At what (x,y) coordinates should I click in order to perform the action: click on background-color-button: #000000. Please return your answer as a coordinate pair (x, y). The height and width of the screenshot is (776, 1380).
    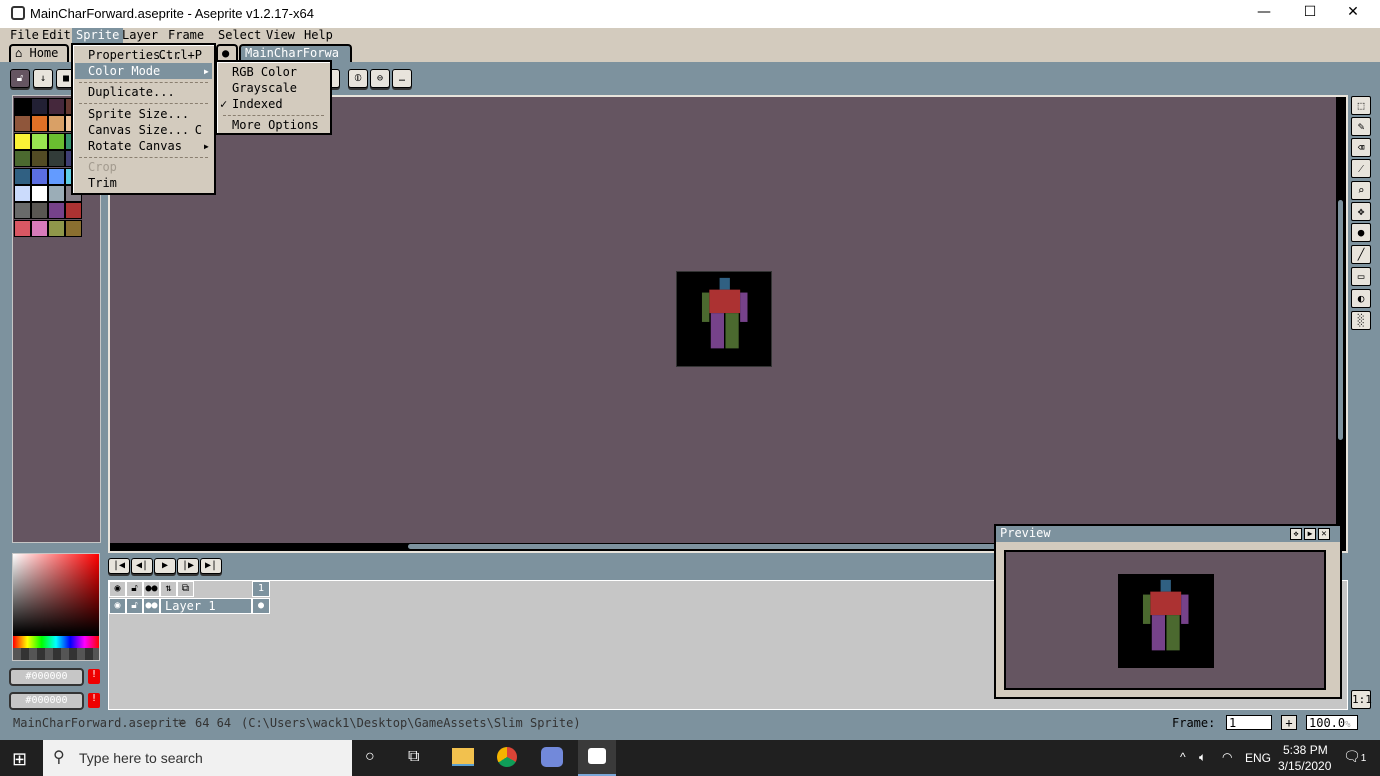
    Looking at the image, I should click on (46, 701).